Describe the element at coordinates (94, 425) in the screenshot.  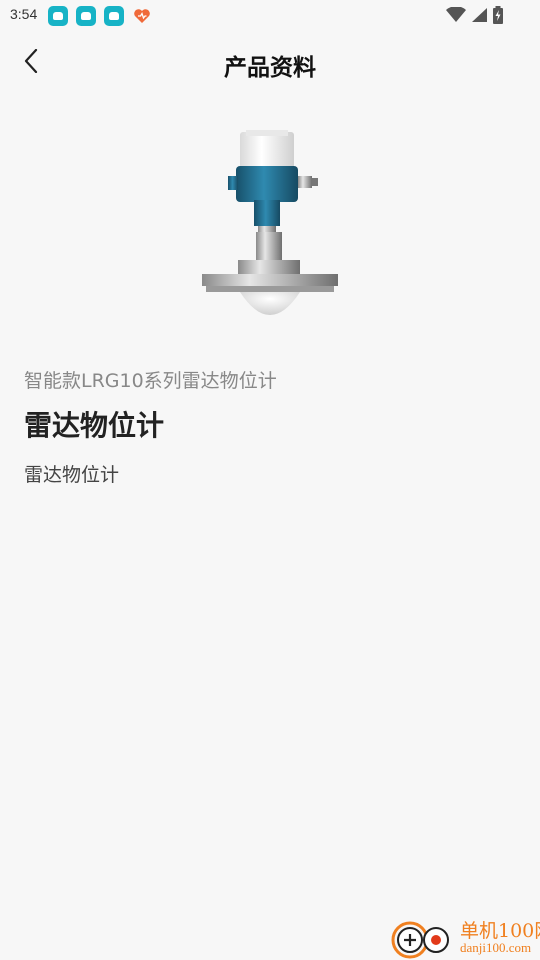
I see `product-name: 雷达物位计` at that location.